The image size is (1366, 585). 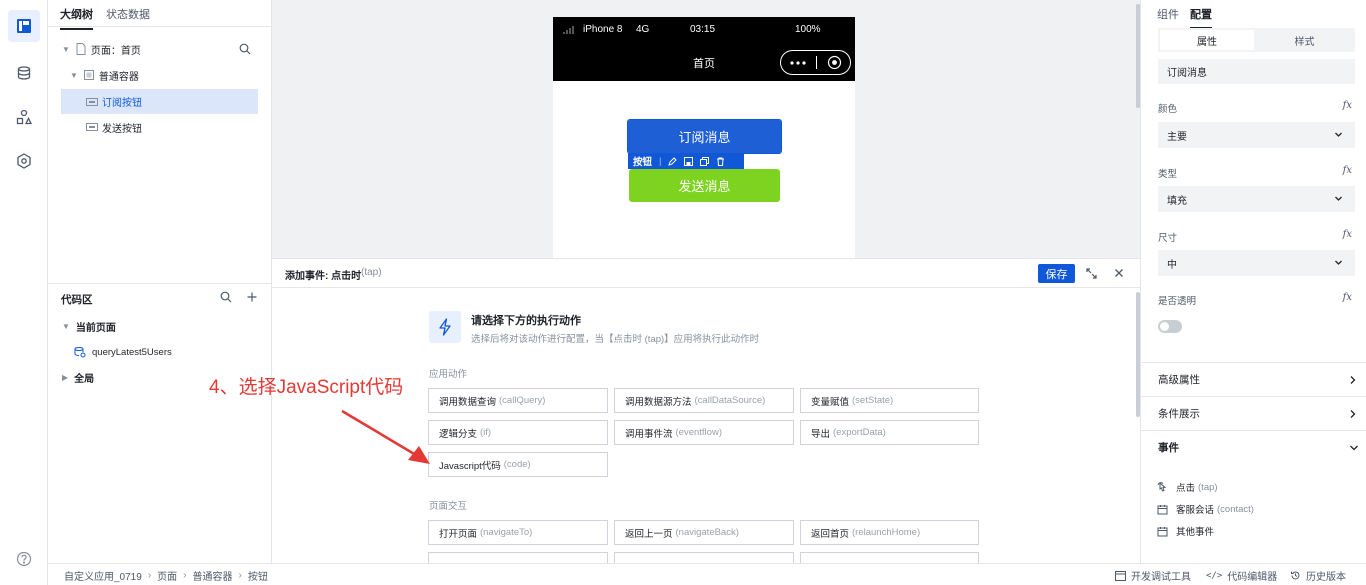 What do you see at coordinates (66, 49) in the screenshot?
I see `caret-down-icon: ▼` at bounding box center [66, 49].